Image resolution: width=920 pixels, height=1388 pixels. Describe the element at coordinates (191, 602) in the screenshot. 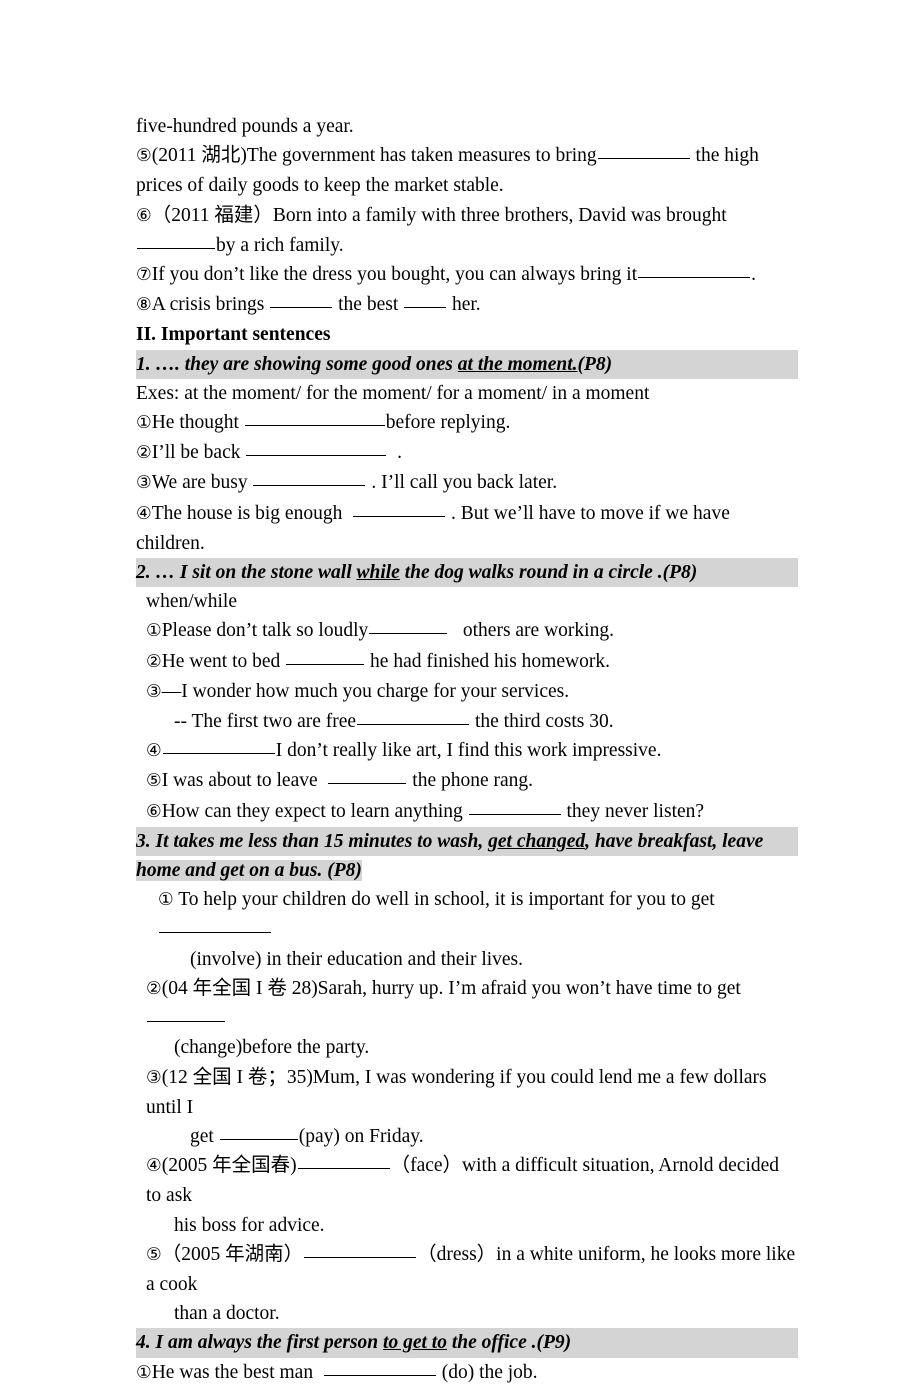

I see `note-when-while: when/while` at that location.